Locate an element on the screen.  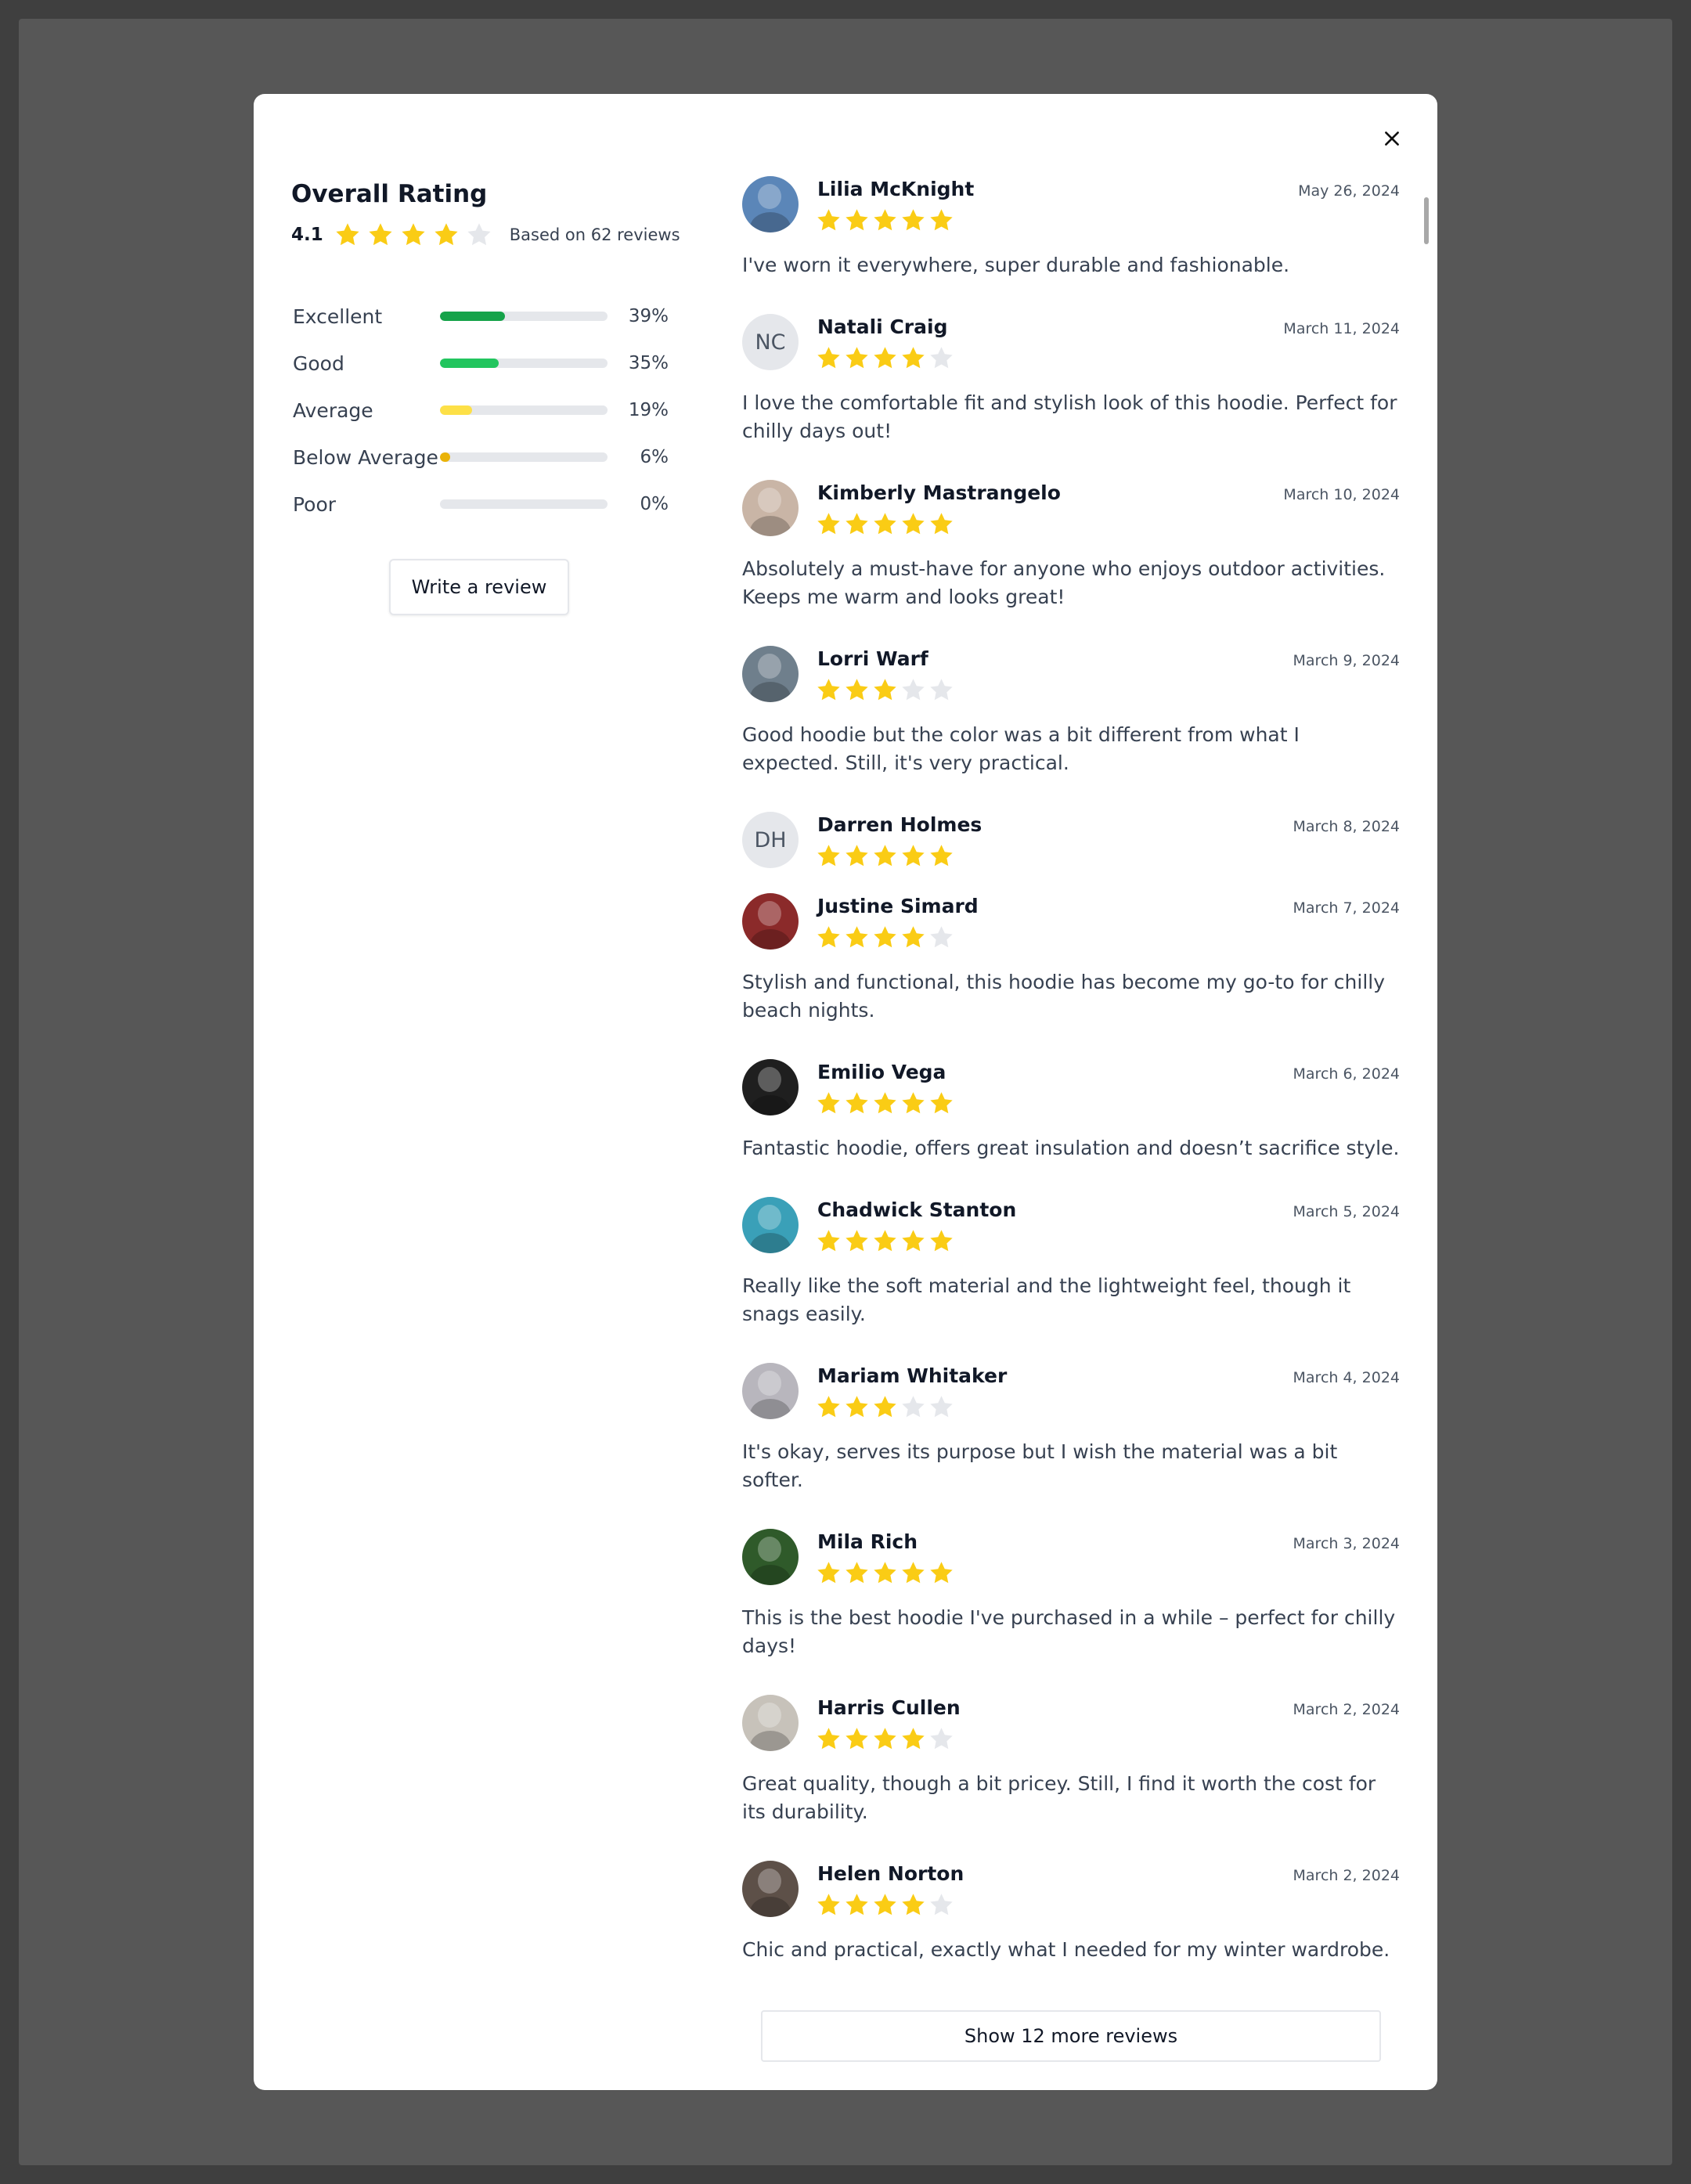
review-header: Kimberly Mastrangelo March 10, 2024 is located at coordinates (1071, 509).